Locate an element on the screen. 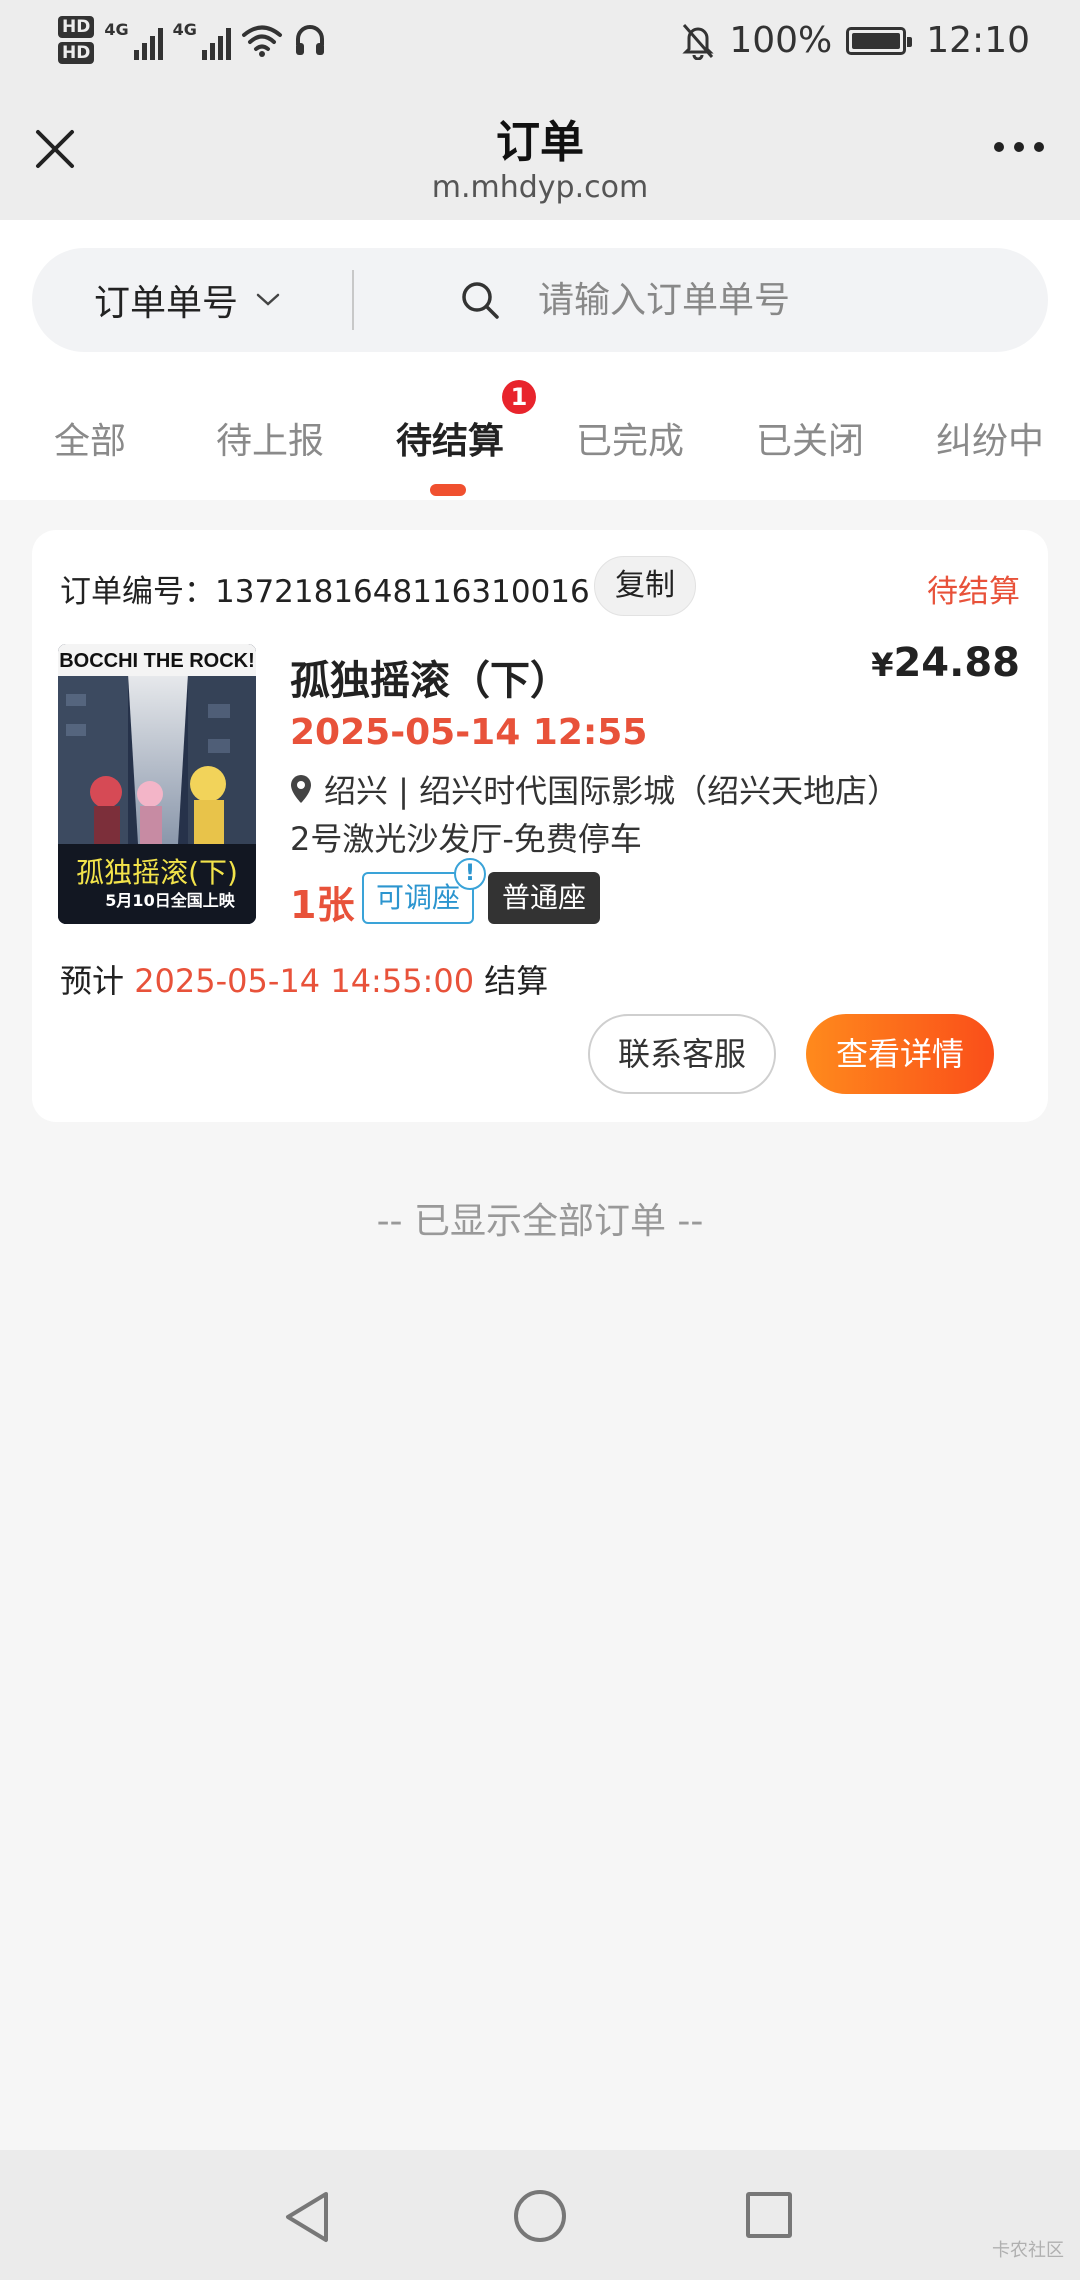  poster-image: BOCCHI THE ROCK! 孤独摇滚(下) 5月10日全国上映 is located at coordinates (157, 784).